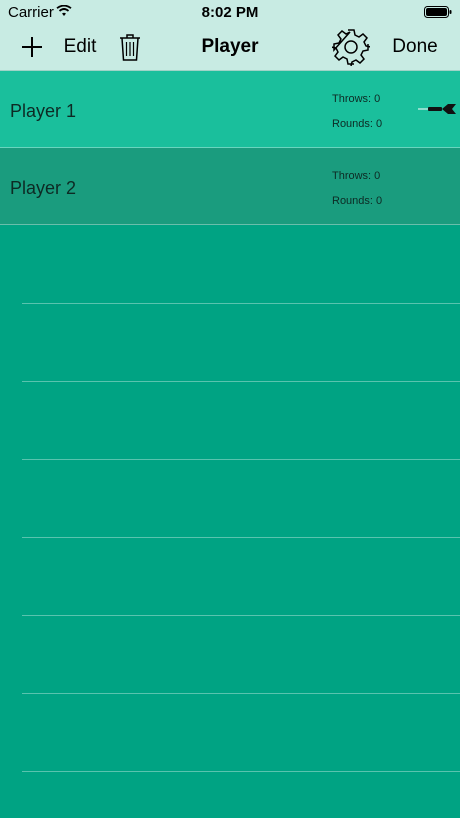 The height and width of the screenshot is (818, 460). I want to click on edit-button: Edit, so click(80, 47).